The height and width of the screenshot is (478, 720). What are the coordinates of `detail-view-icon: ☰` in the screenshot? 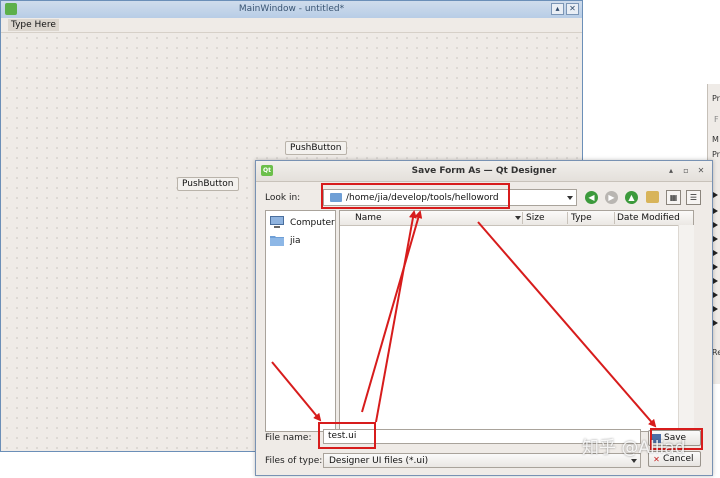 It's located at (693, 197).